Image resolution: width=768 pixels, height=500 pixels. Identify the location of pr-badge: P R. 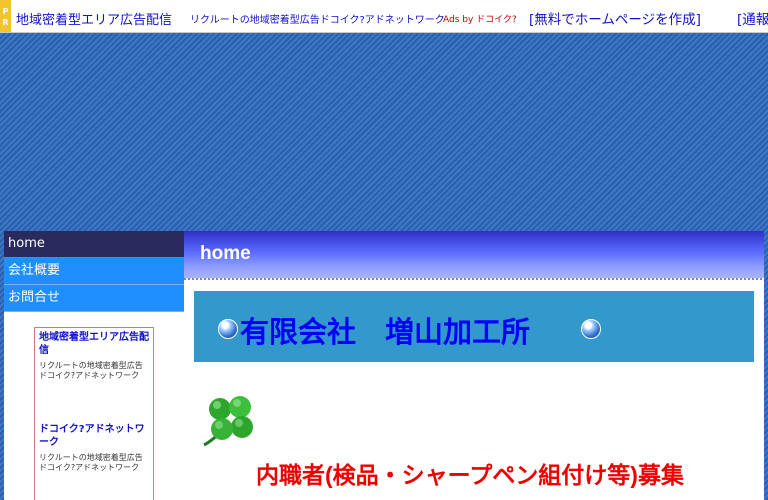
(5, 16).